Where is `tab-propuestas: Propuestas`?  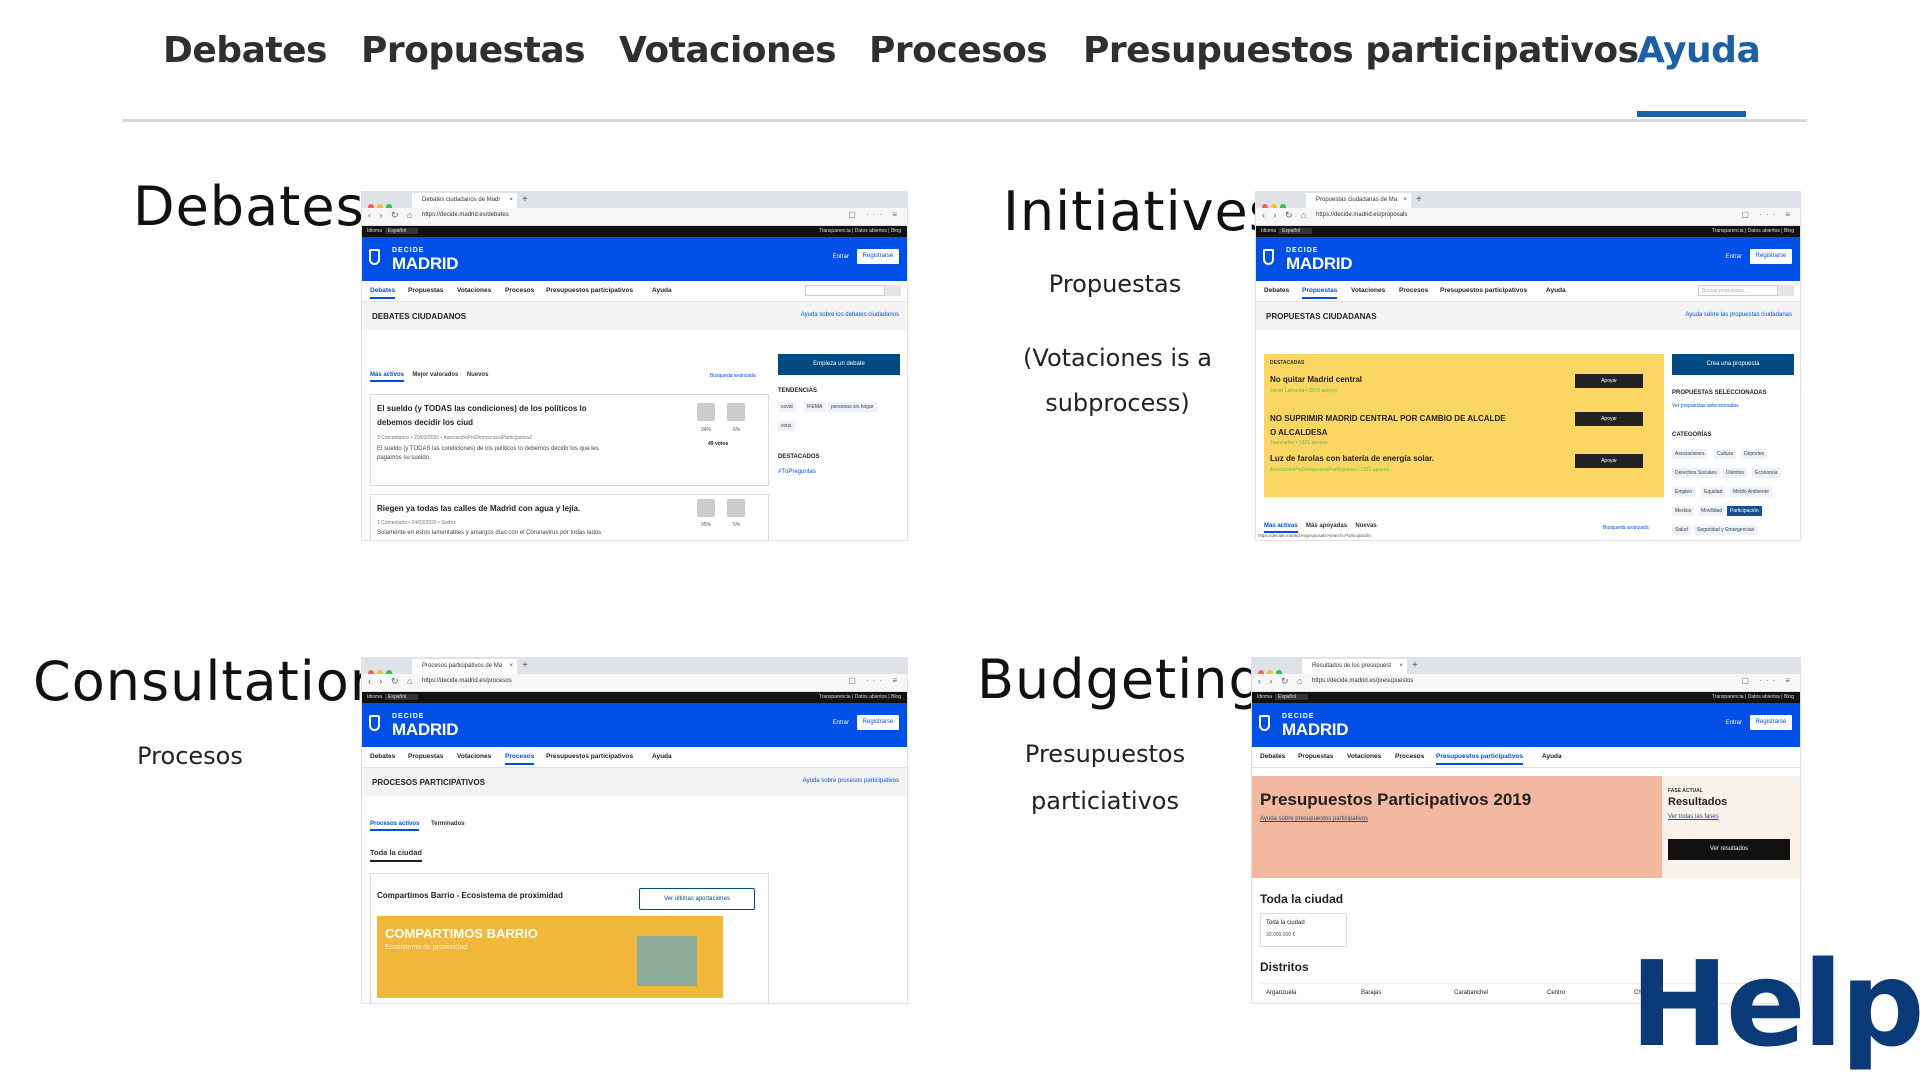 tab-propuestas: Propuestas is located at coordinates (473, 50).